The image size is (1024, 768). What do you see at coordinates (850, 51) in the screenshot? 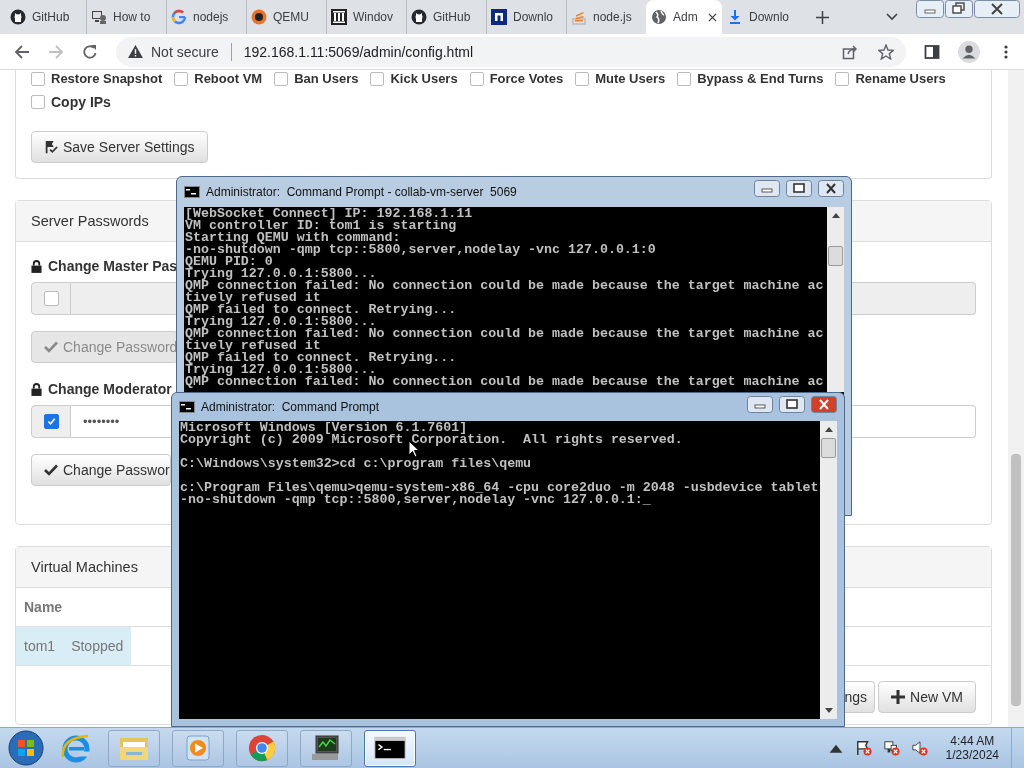
I see `share-icon` at bounding box center [850, 51].